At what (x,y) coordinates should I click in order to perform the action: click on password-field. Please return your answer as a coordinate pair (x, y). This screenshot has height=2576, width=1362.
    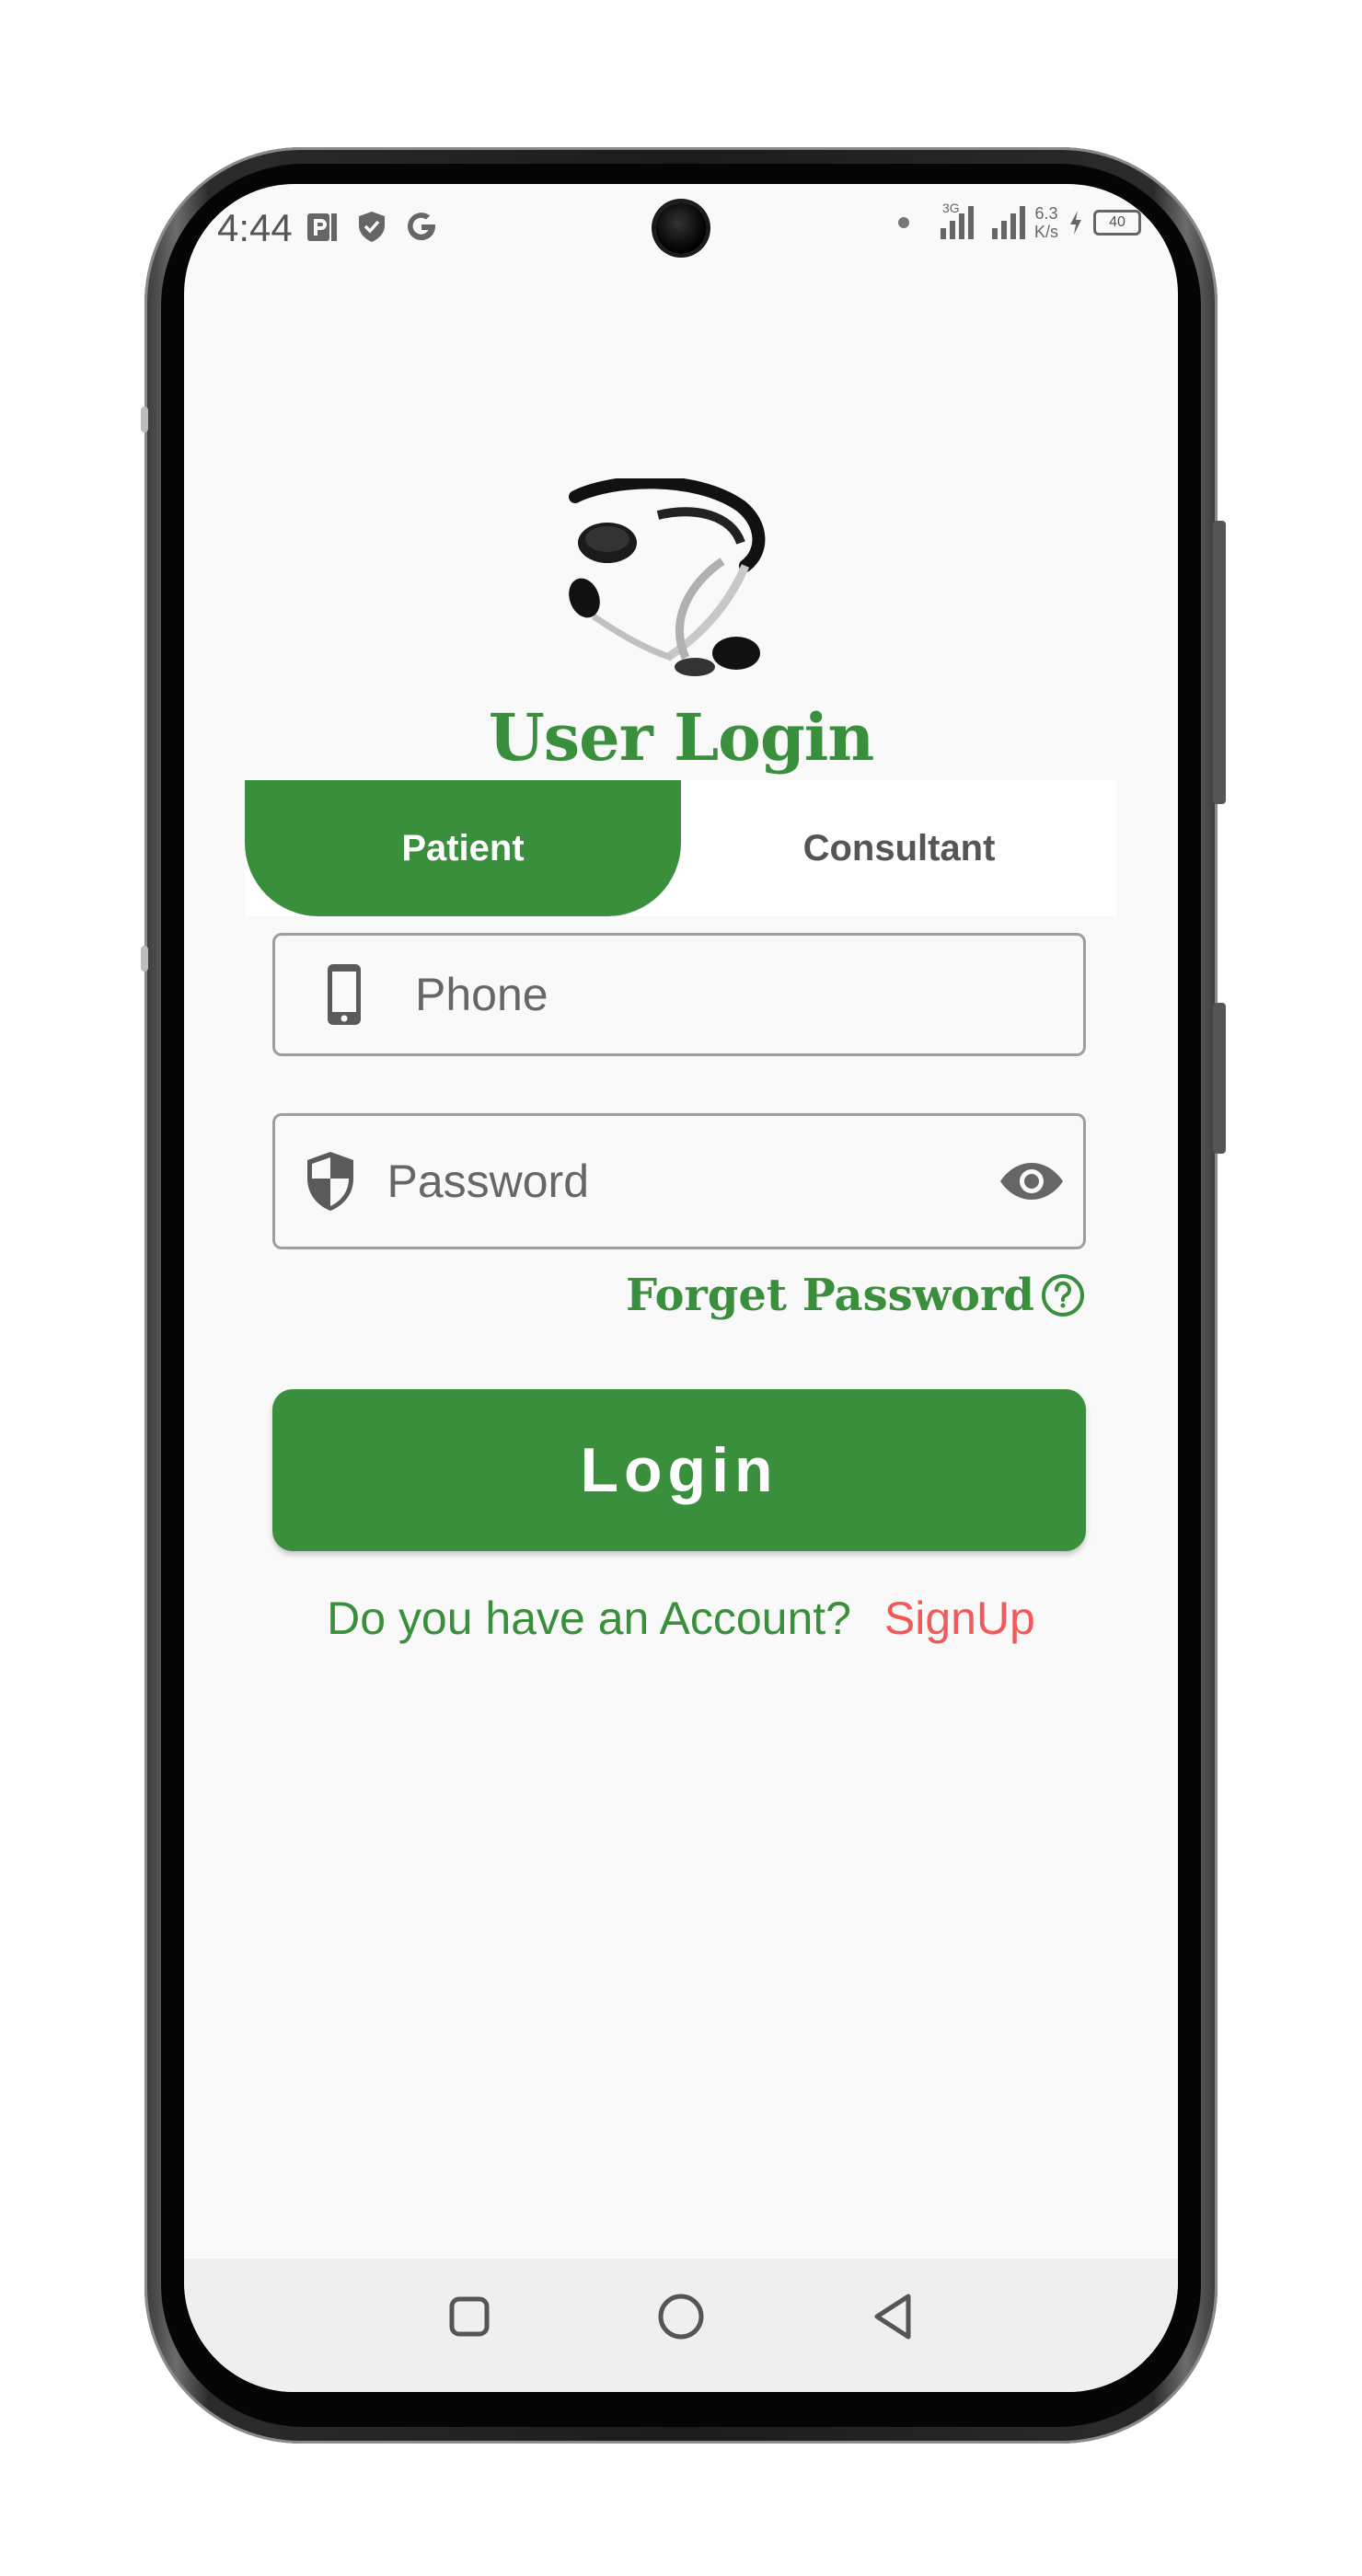
    Looking at the image, I should click on (679, 1181).